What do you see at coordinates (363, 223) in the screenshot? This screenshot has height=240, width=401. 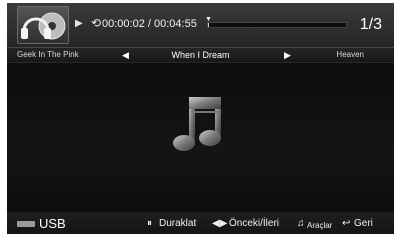 I see `back-hint: Geri` at bounding box center [363, 223].